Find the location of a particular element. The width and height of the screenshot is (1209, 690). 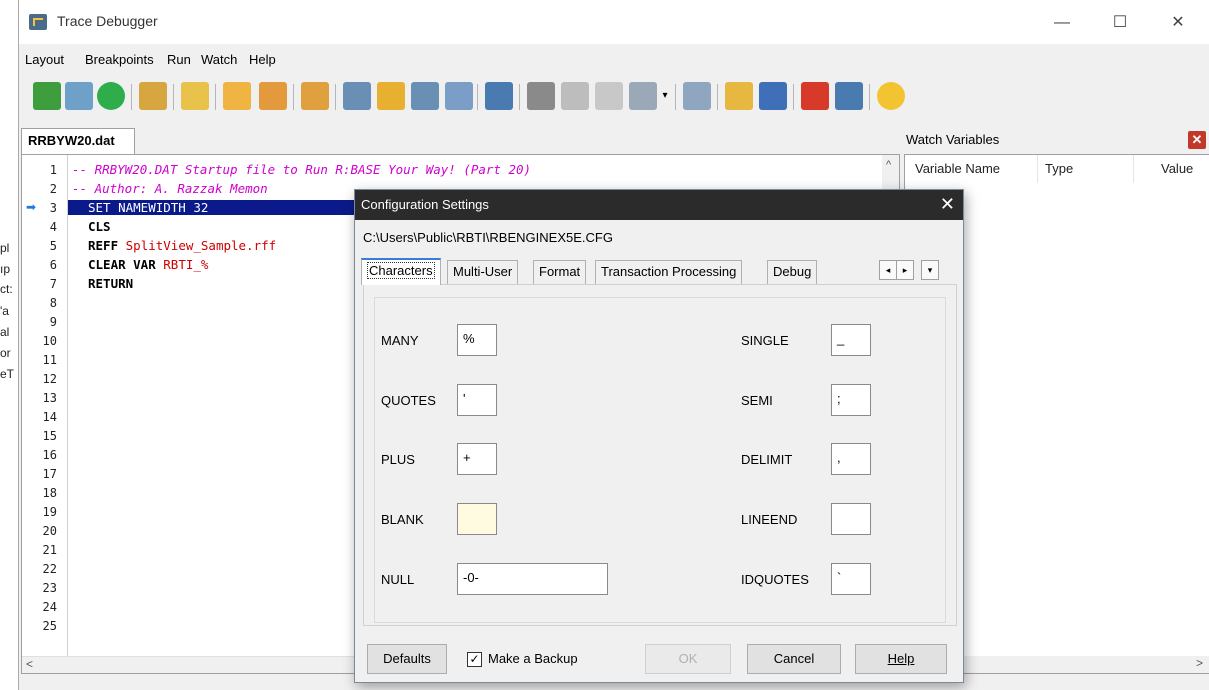

tab-scroll-left-icon: ◂ is located at coordinates (888, 270).